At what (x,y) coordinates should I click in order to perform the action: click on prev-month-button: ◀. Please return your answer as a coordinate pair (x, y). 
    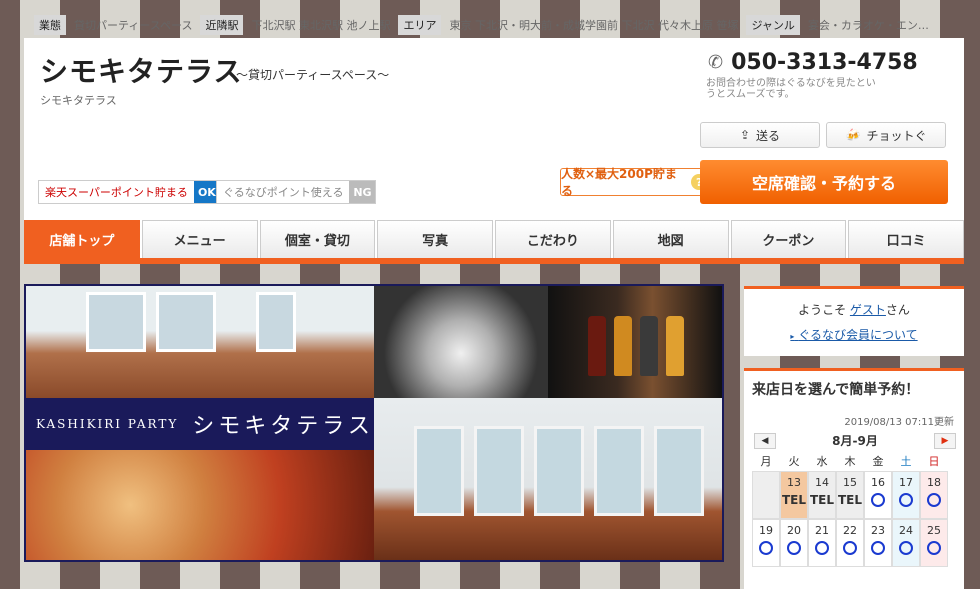
    Looking at the image, I should click on (765, 440).